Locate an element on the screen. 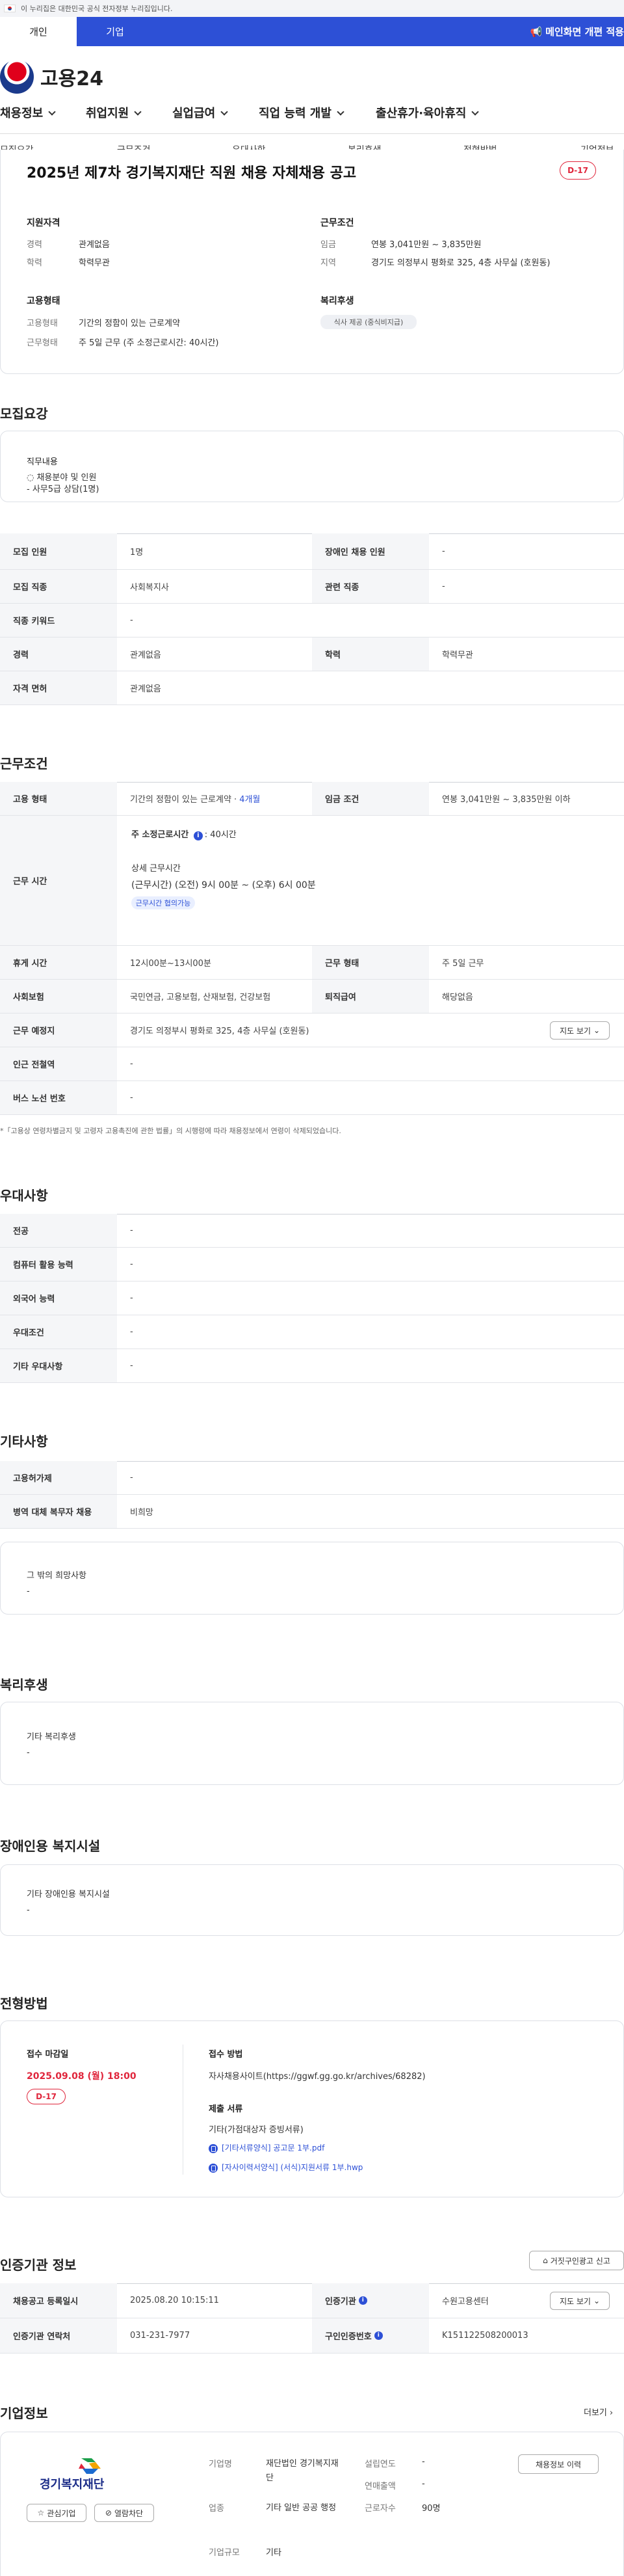  table-row: 병역 대체 복무자 채용 비희망 is located at coordinates (312, 1512).